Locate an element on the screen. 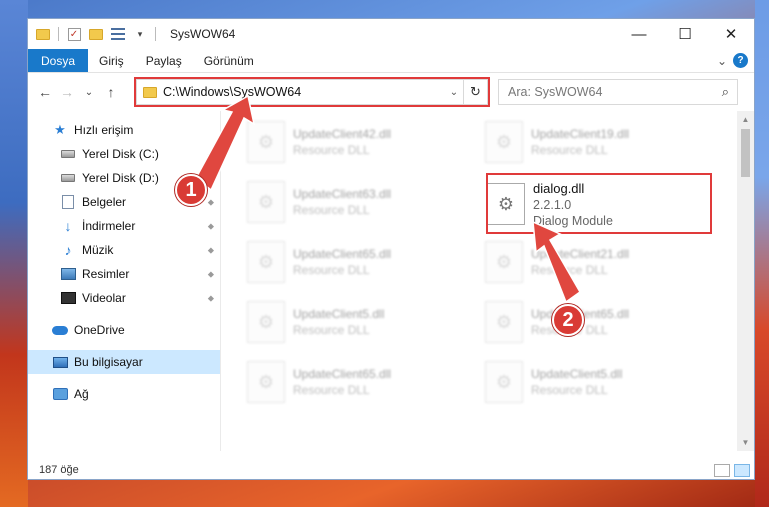  music-icon: ♪ is located at coordinates (68, 250).